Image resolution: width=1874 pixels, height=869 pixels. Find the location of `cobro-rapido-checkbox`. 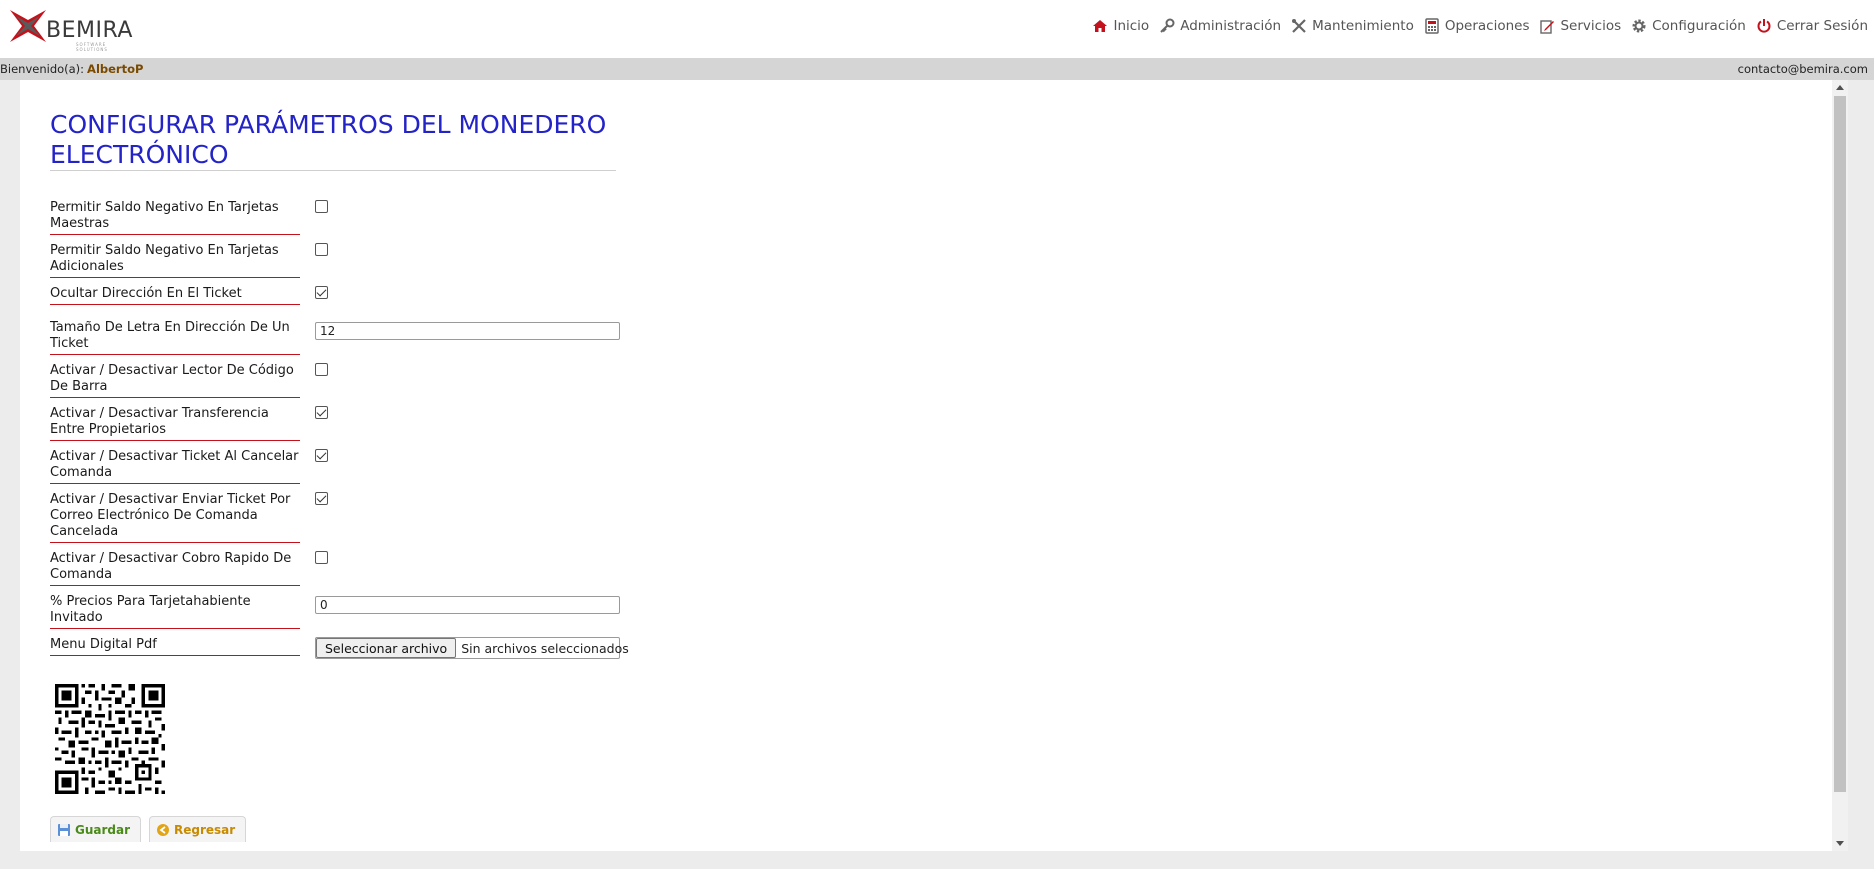

cobro-rapido-checkbox is located at coordinates (321, 557).